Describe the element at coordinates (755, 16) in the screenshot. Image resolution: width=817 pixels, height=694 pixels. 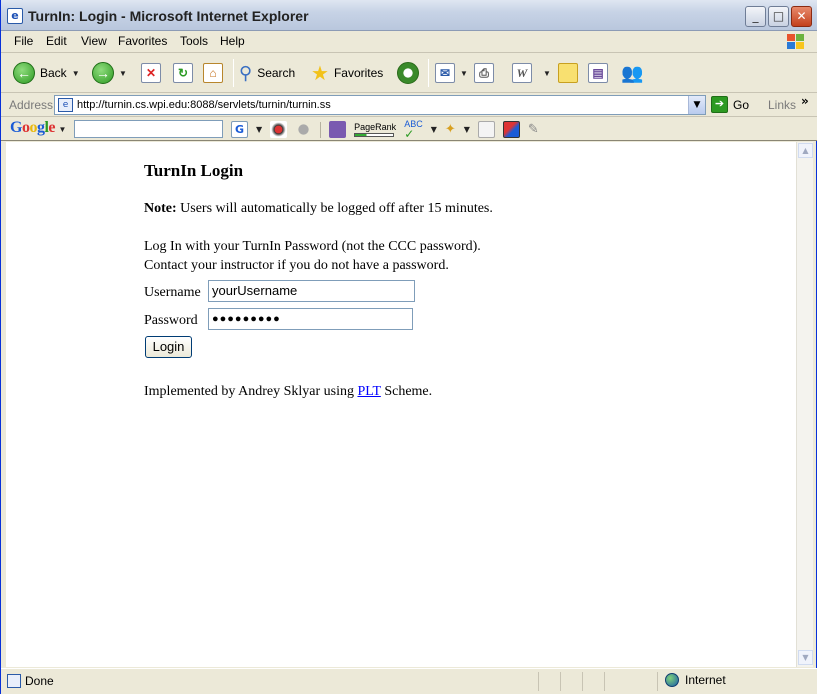
I see `minimize-button: _` at that location.